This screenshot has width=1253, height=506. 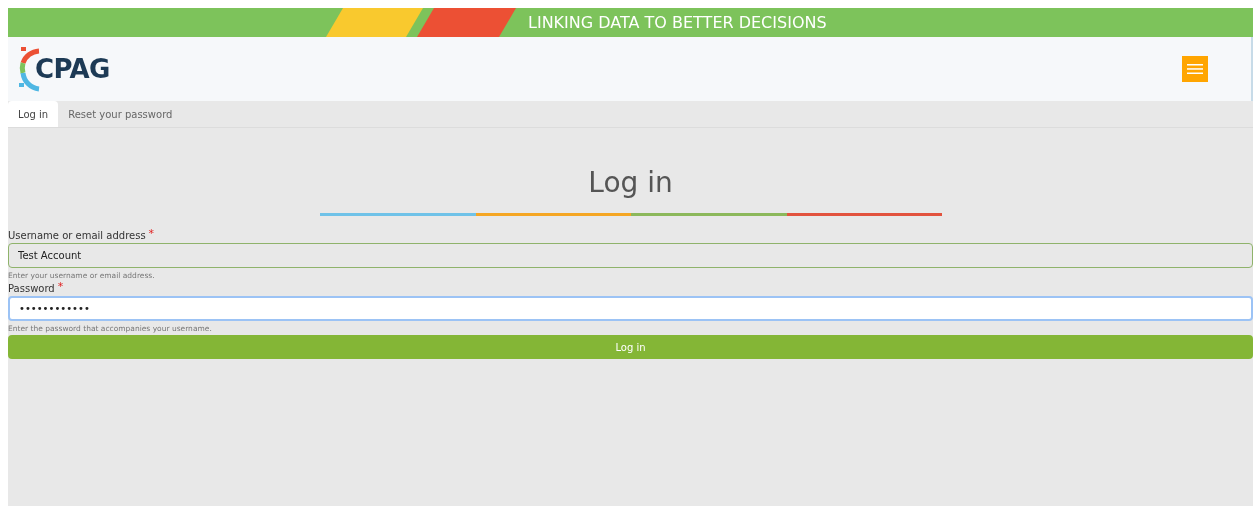 What do you see at coordinates (120, 114) in the screenshot?
I see `tab: Reset your password` at bounding box center [120, 114].